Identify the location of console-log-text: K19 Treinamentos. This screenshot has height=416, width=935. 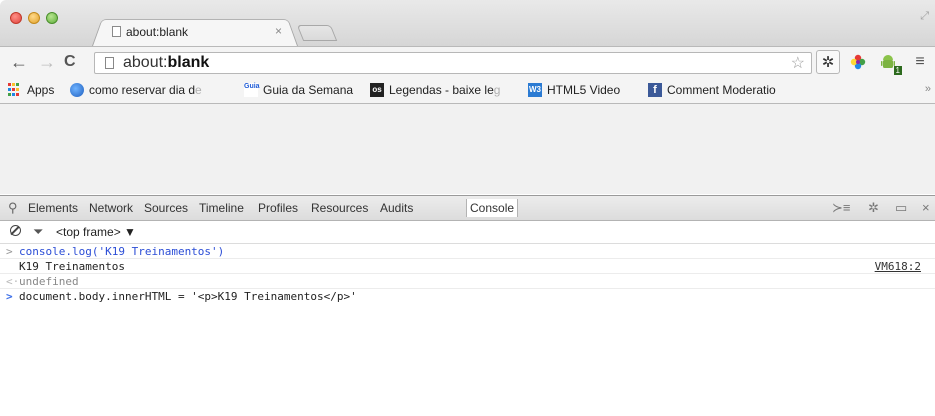
(72, 266).